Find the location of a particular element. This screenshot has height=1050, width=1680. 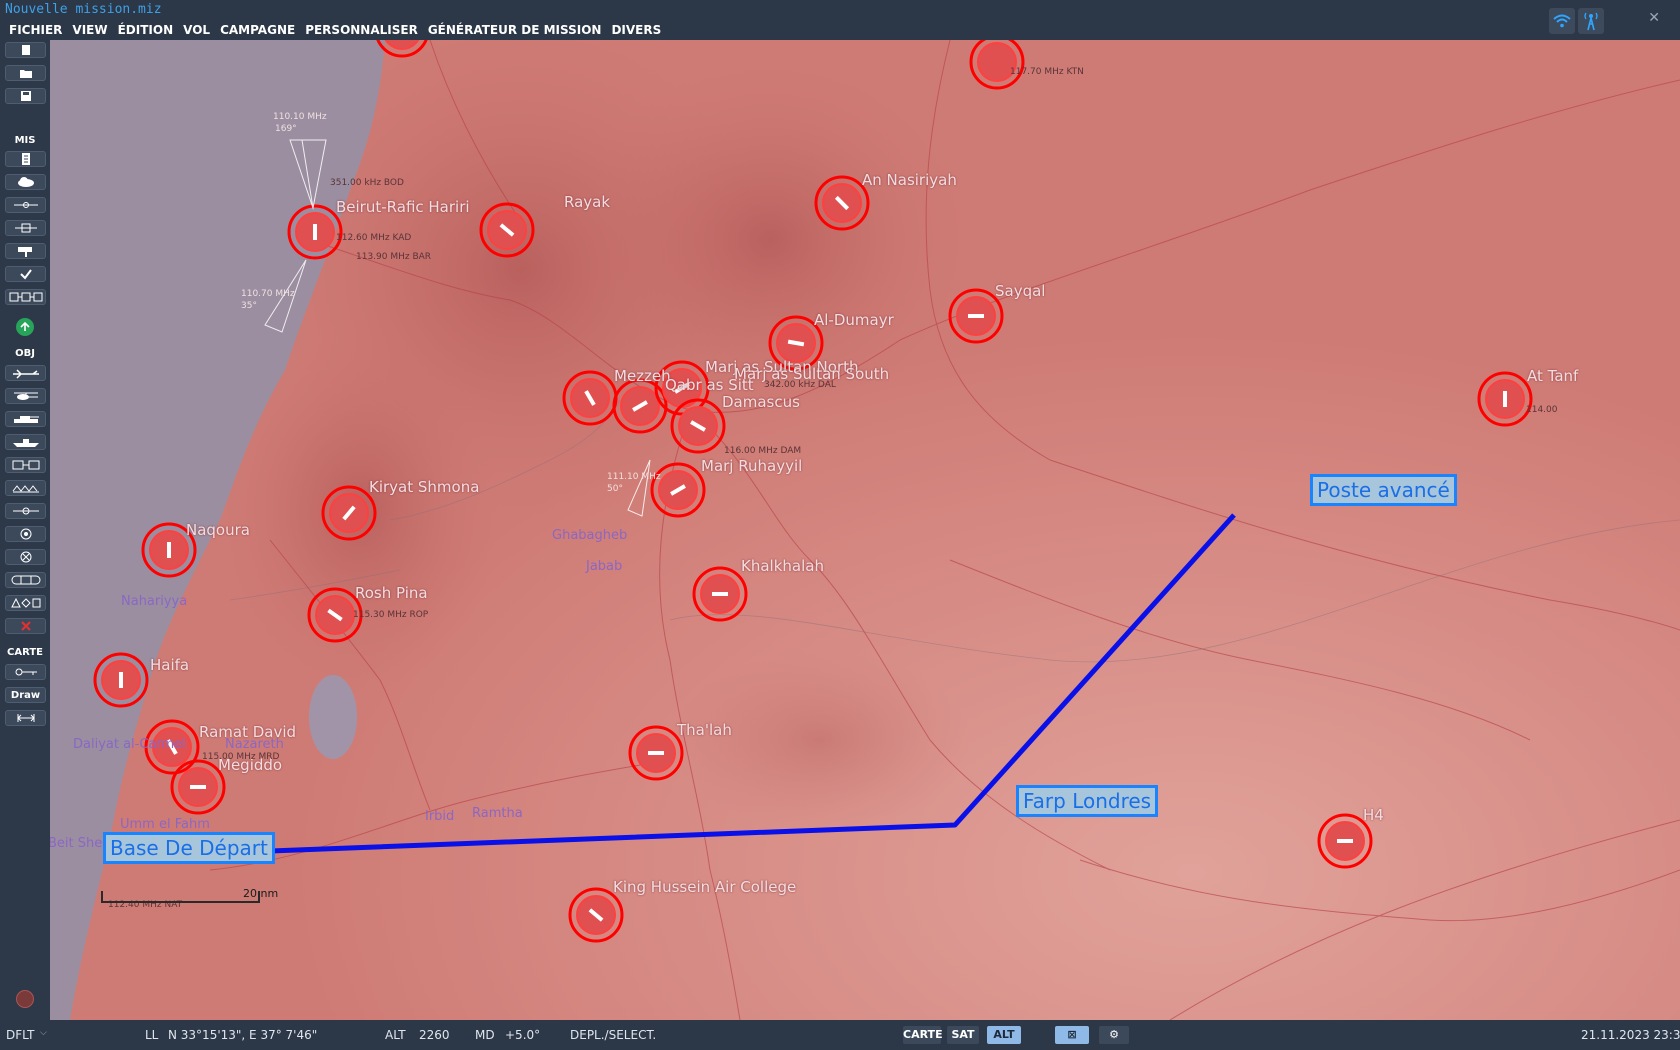

alt-label: ALT is located at coordinates (395, 1035).